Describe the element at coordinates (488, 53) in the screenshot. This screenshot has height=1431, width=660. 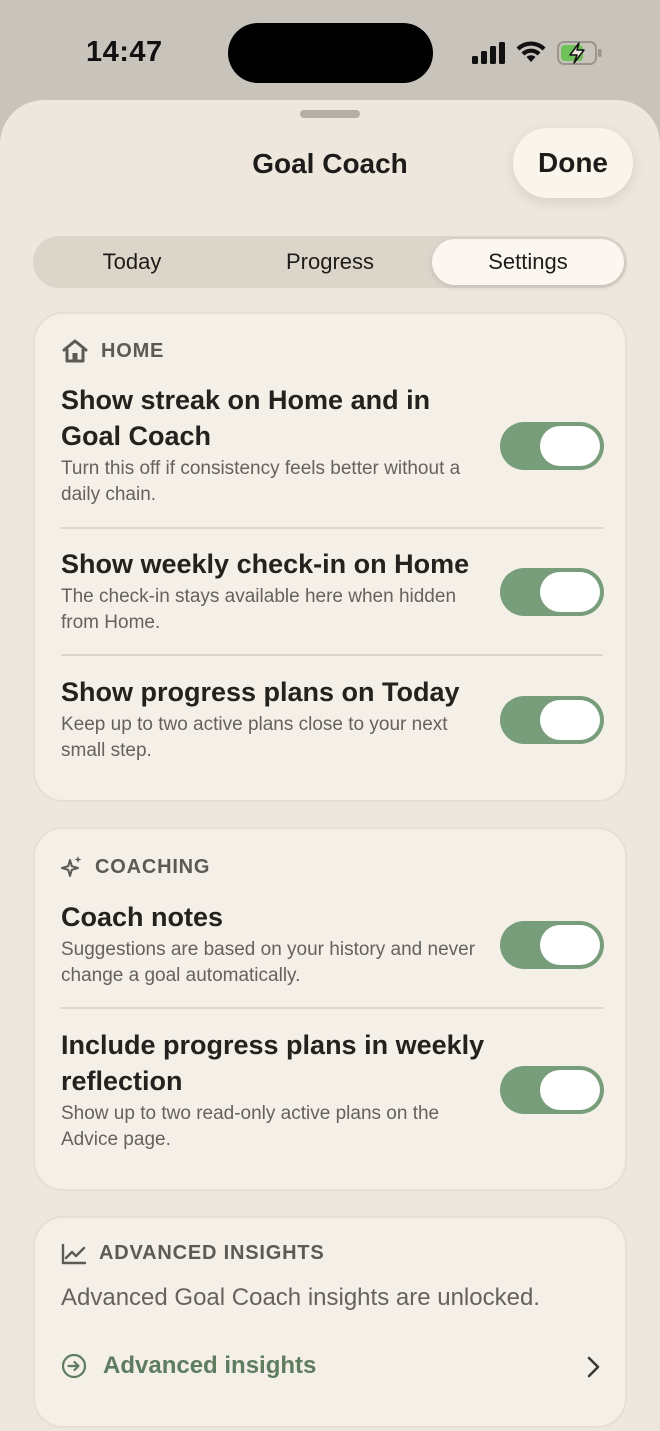
I see `cellular-signal-icon` at that location.